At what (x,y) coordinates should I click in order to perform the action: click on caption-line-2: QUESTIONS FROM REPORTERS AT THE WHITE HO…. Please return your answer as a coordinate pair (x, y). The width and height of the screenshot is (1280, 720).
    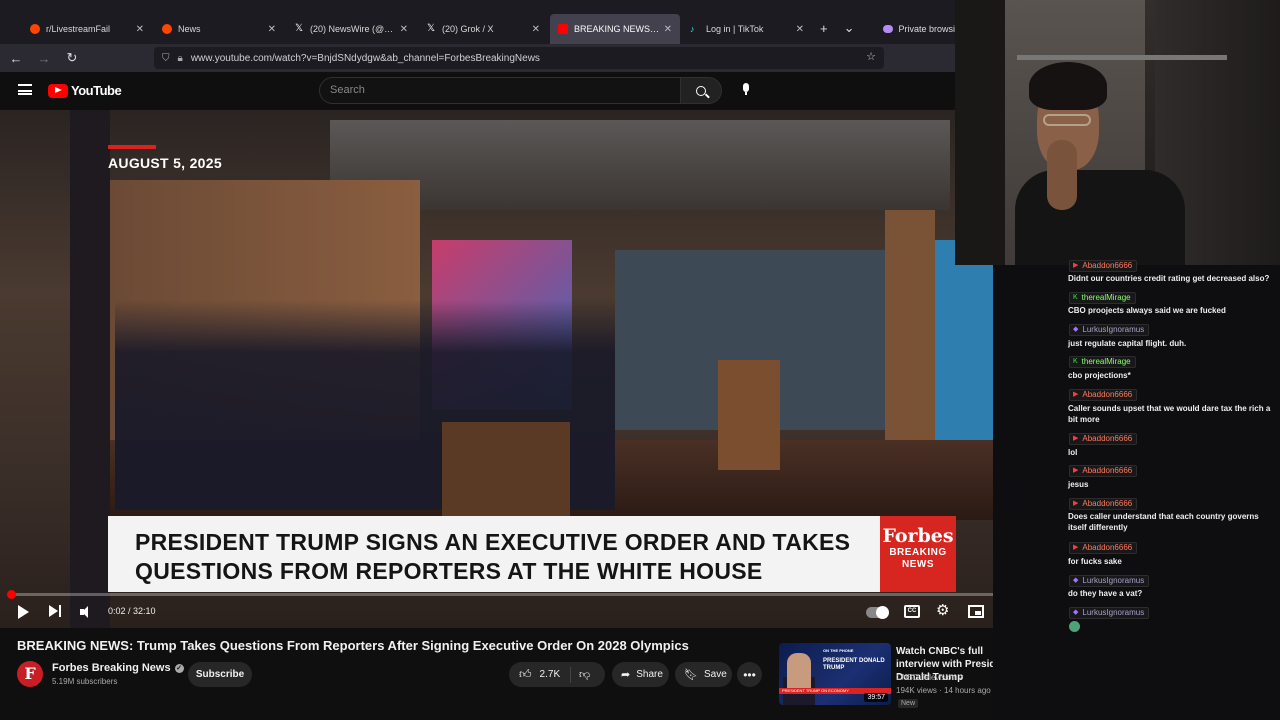
    Looking at the image, I should click on (449, 571).